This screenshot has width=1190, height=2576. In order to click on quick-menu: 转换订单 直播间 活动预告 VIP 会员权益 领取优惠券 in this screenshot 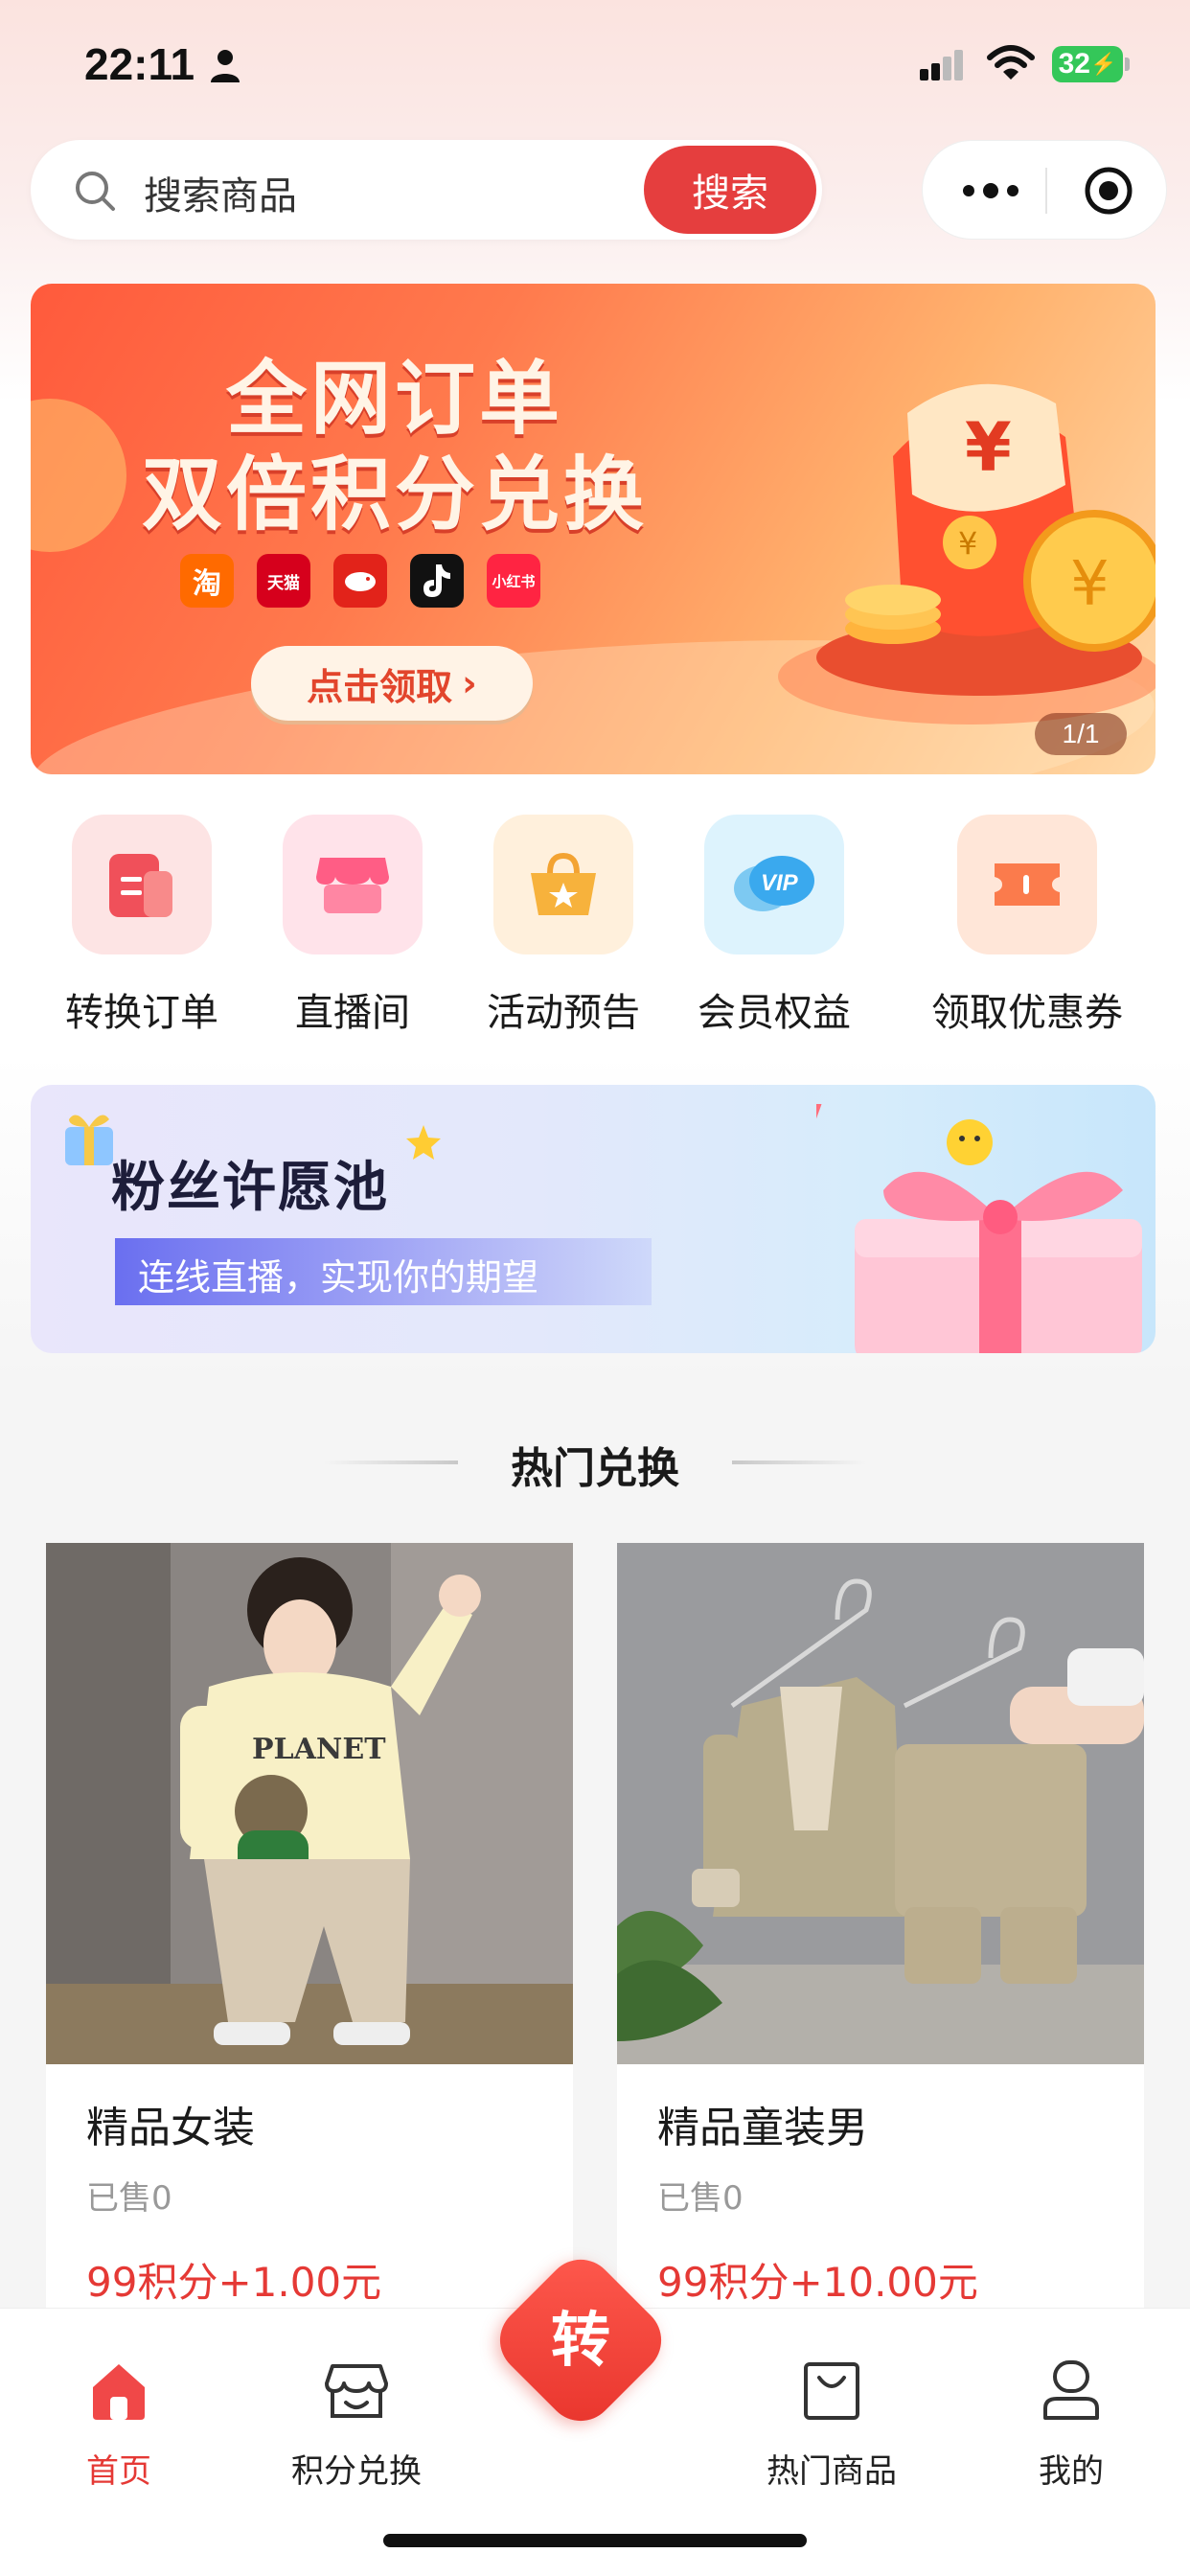, I will do `click(595, 930)`.